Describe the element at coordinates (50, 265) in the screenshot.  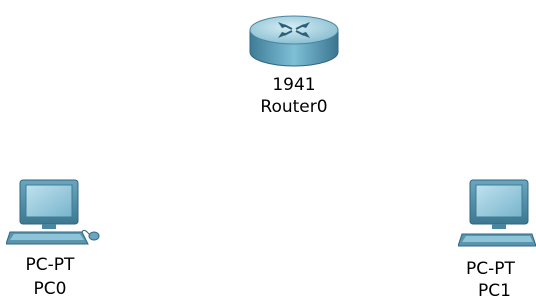
I see `pc0-model-label: PC-PT` at that location.